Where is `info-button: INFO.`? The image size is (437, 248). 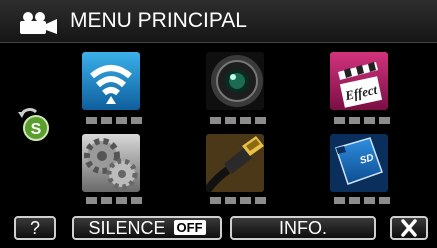
info-button: INFO. is located at coordinates (303, 228).